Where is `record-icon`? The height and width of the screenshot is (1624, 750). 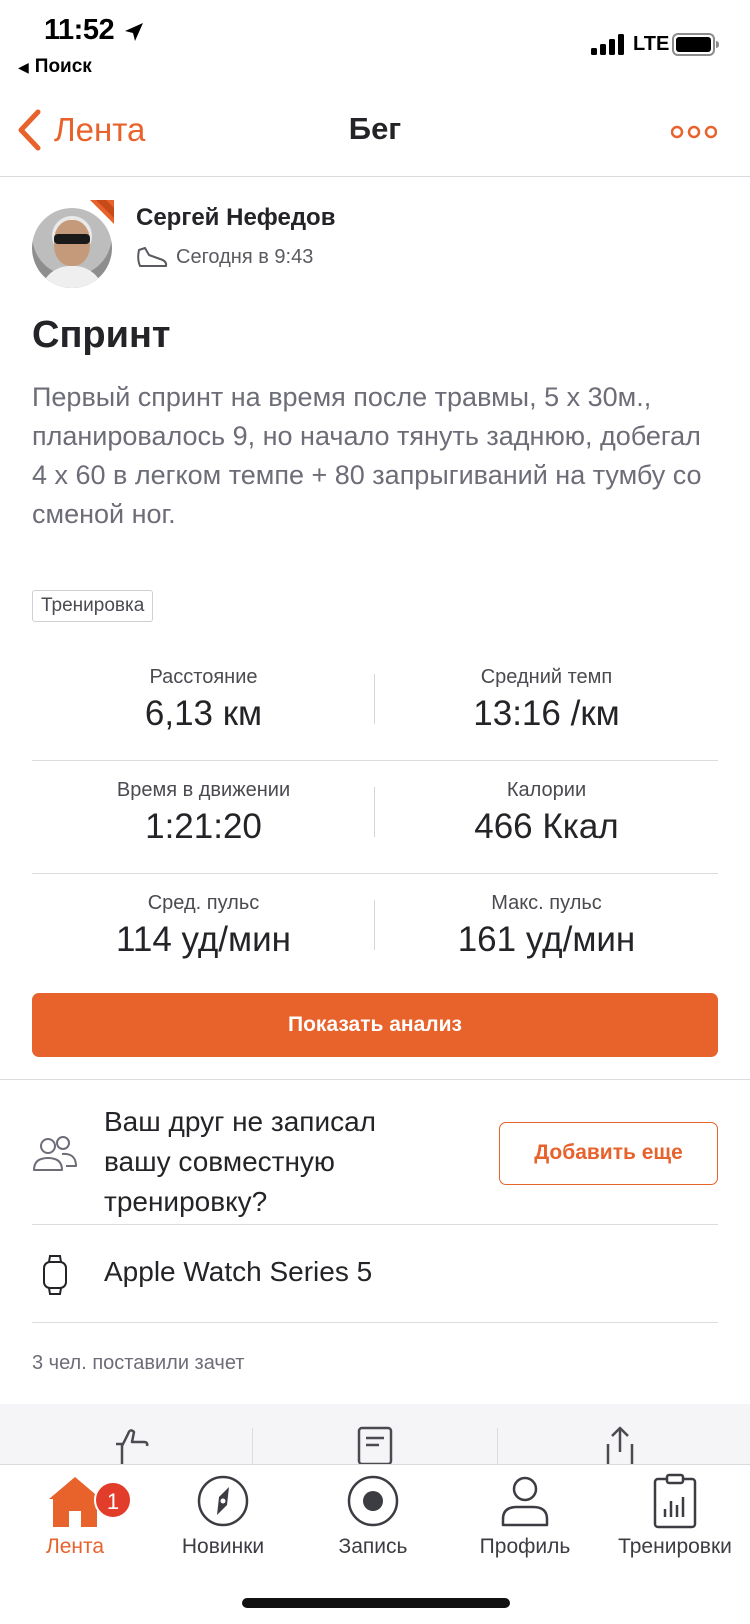
record-icon is located at coordinates (373, 1501).